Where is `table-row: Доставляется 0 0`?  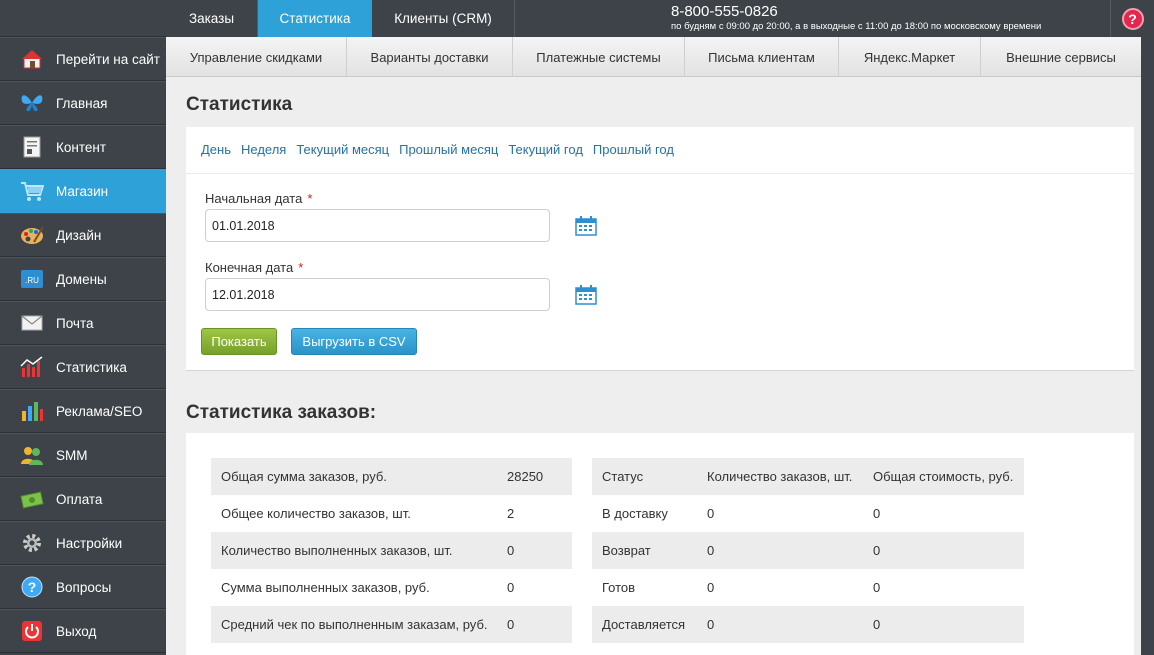
table-row: Доставляется 0 0 is located at coordinates (808, 624).